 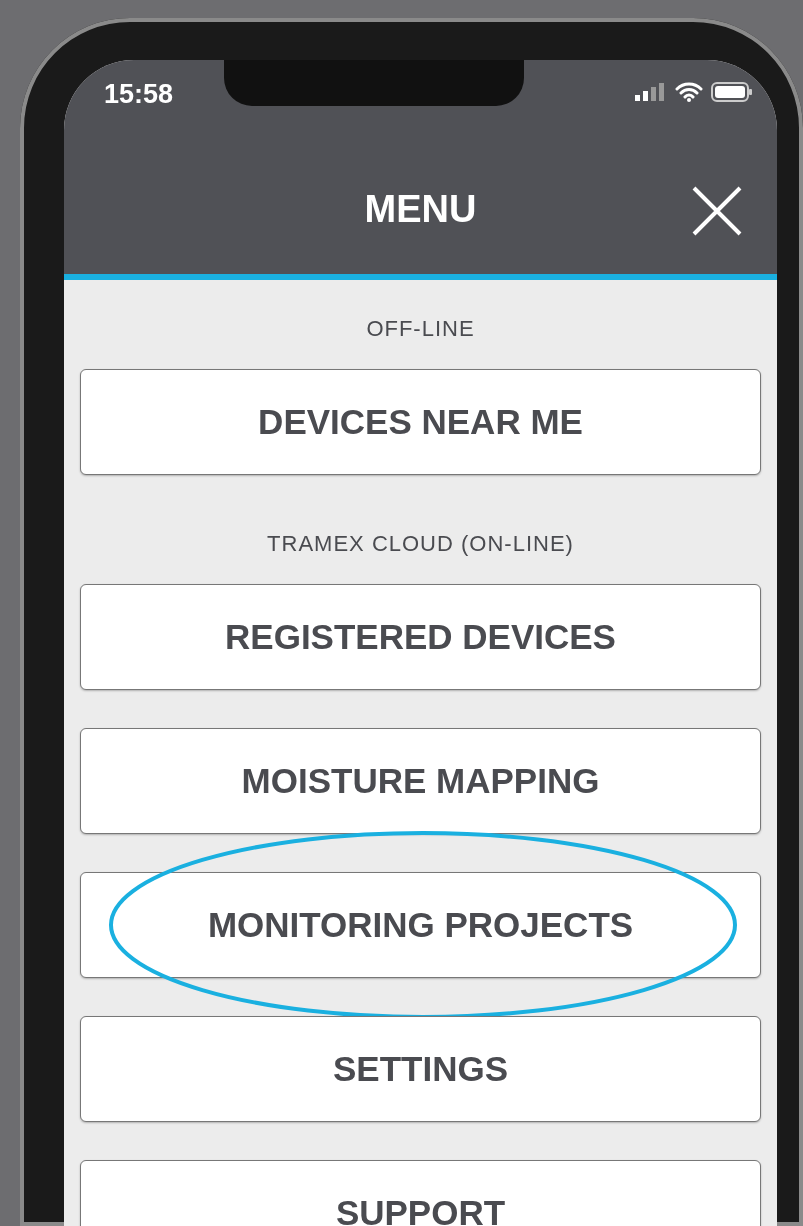 What do you see at coordinates (420, 328) in the screenshot?
I see `section-label: OFF-LINE` at bounding box center [420, 328].